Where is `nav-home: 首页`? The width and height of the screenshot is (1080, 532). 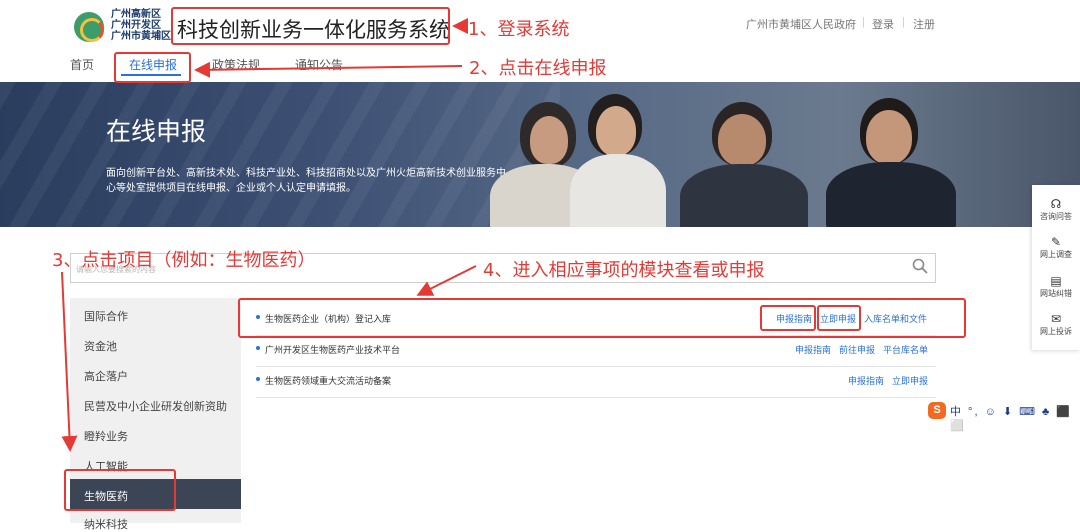
nav-home: 首页 is located at coordinates (82, 64).